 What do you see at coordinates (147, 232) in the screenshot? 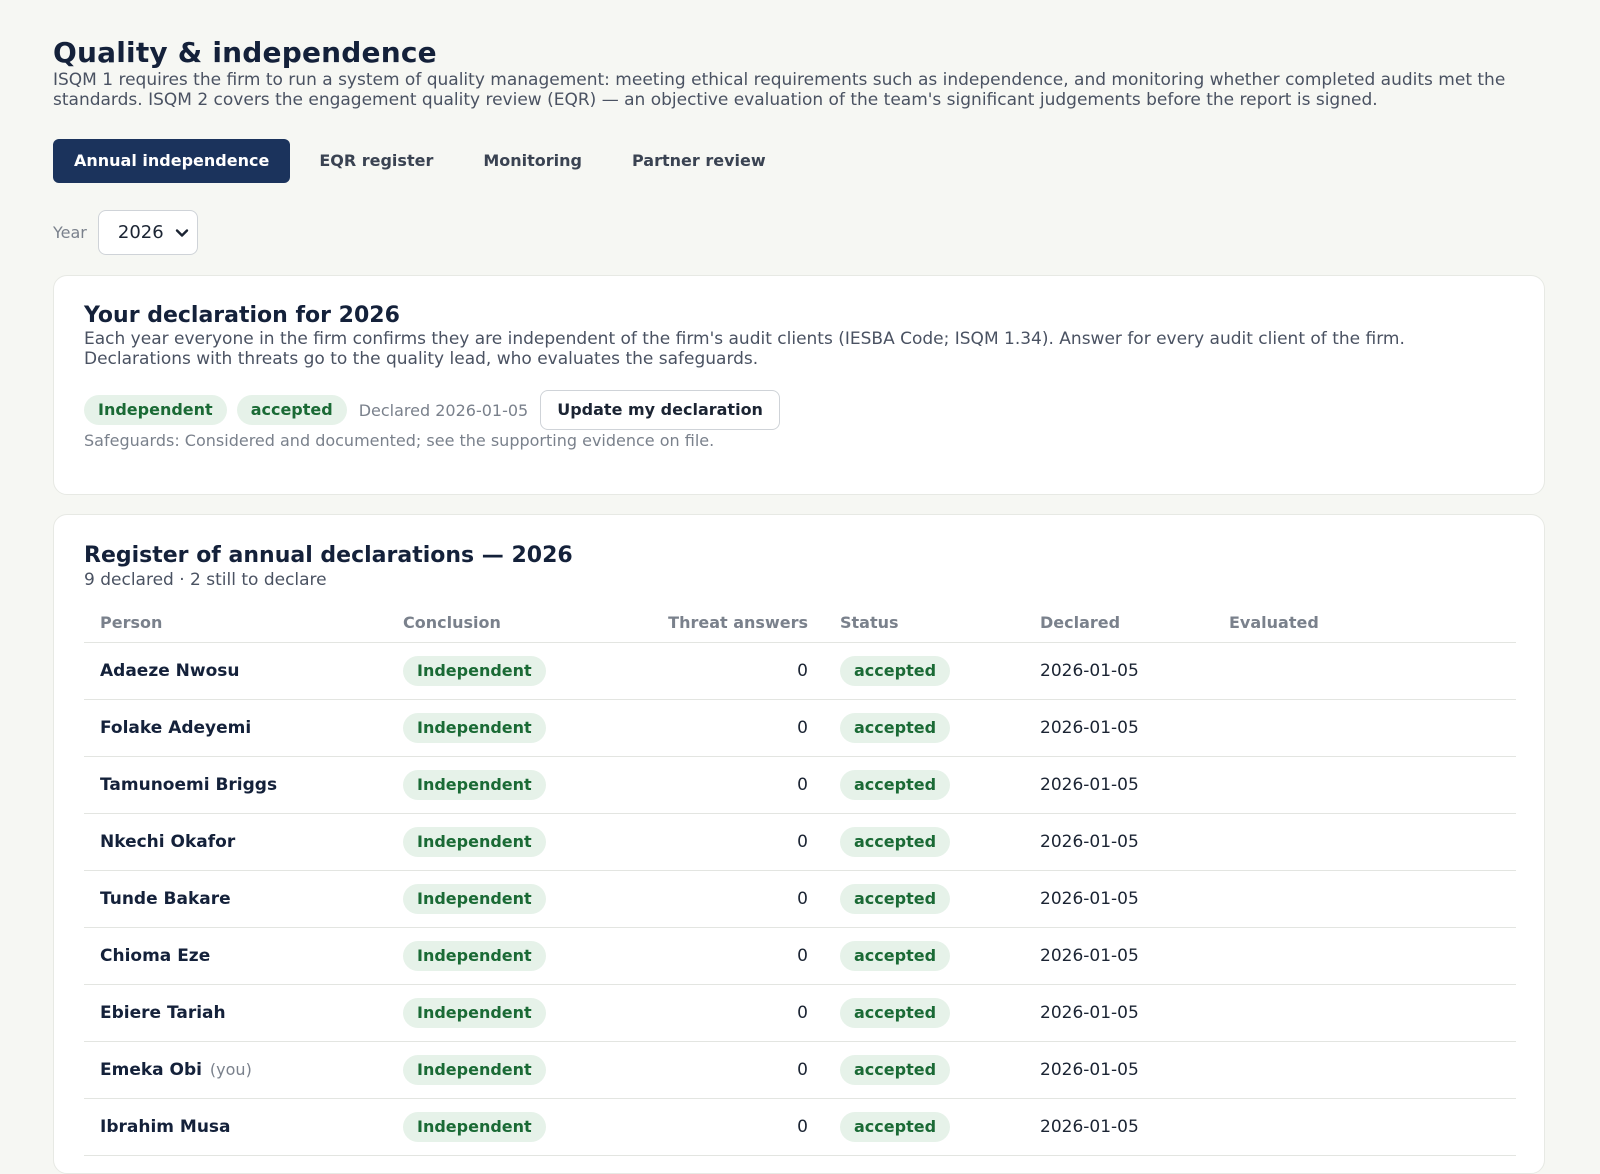
I see `year-select: 2026` at bounding box center [147, 232].